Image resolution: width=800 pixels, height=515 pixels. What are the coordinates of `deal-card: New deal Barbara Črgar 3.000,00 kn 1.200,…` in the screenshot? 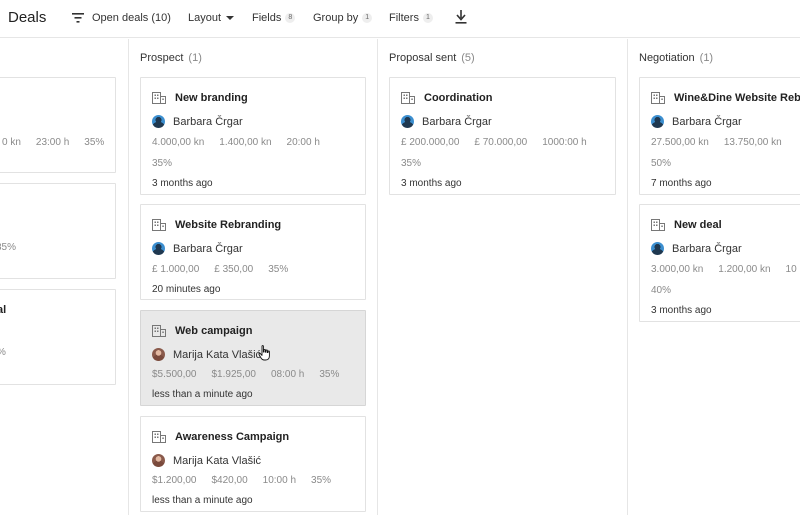 It's located at (719, 263).